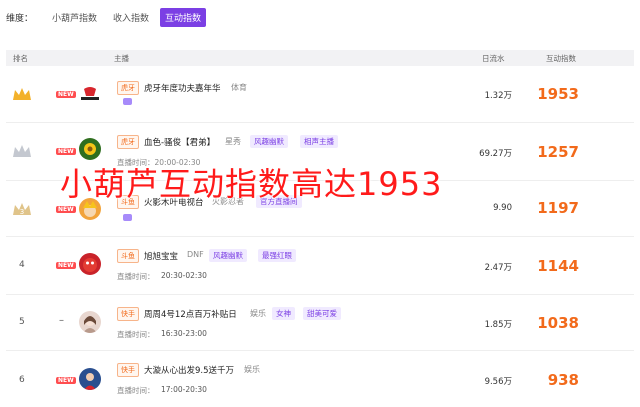  I want to click on dimension-option-income: 收入指数, so click(131, 17).